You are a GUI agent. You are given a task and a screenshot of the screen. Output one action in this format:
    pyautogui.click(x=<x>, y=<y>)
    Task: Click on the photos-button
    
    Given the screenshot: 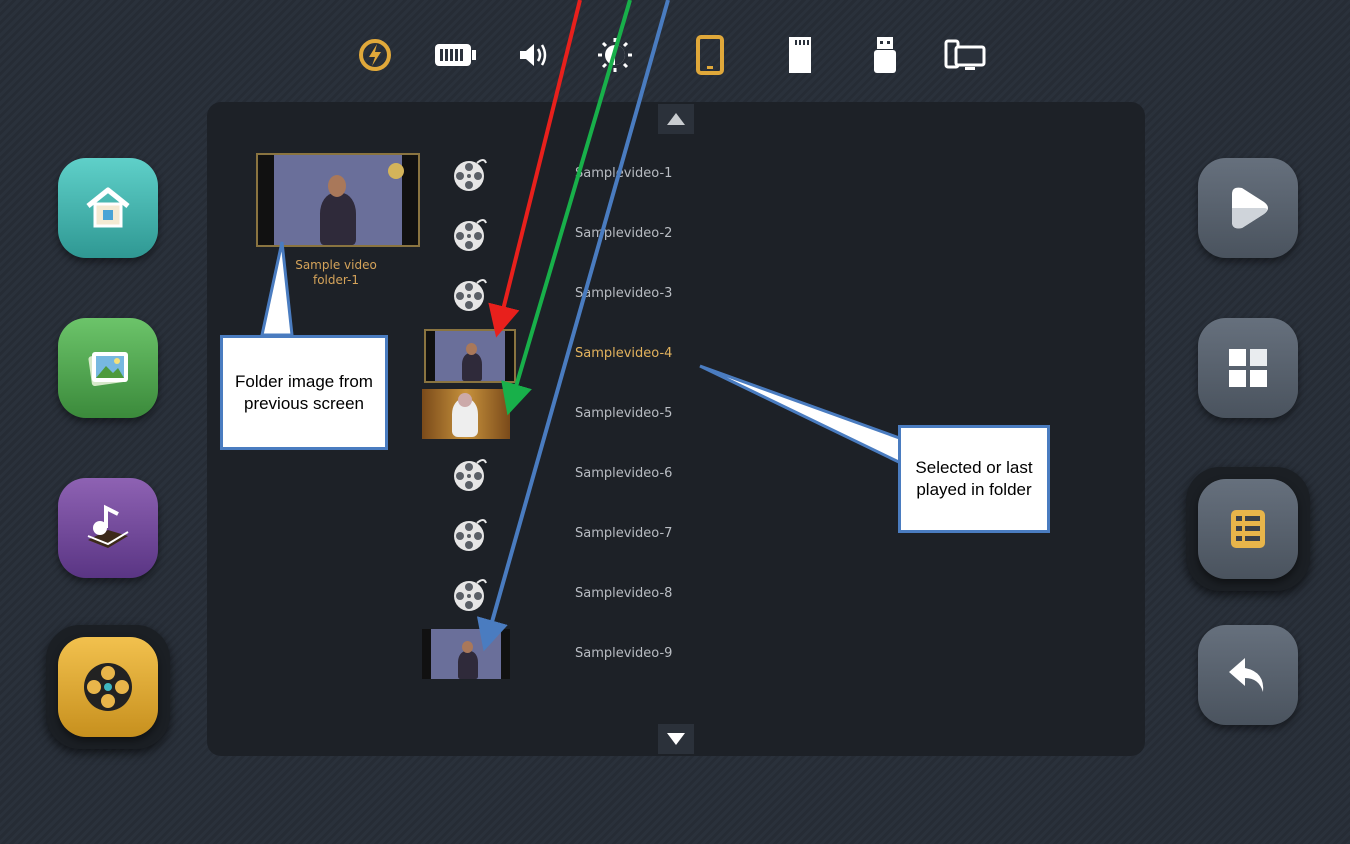 What is the action you would take?
    pyautogui.click(x=108, y=368)
    